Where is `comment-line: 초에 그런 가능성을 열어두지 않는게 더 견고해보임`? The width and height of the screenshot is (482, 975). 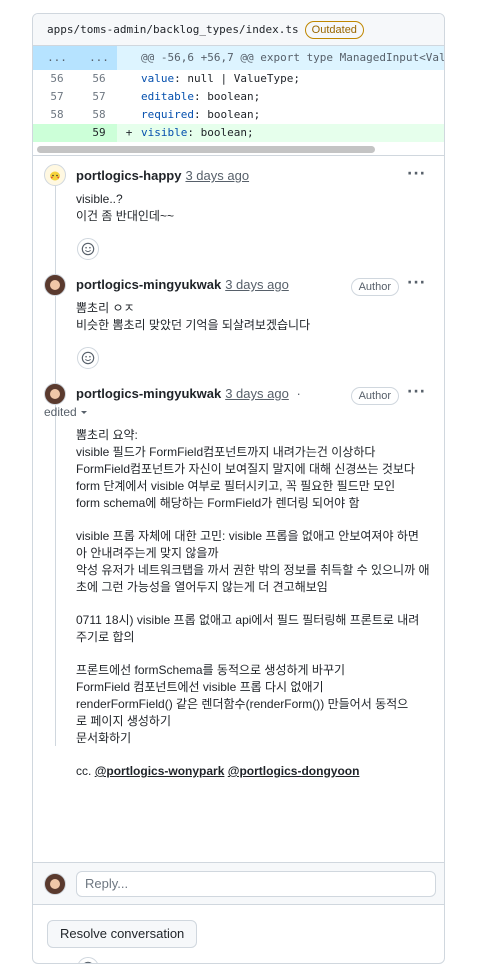 comment-line: 초에 그런 가능성을 열어두지 않는게 더 견고해보임 is located at coordinates (202, 587).